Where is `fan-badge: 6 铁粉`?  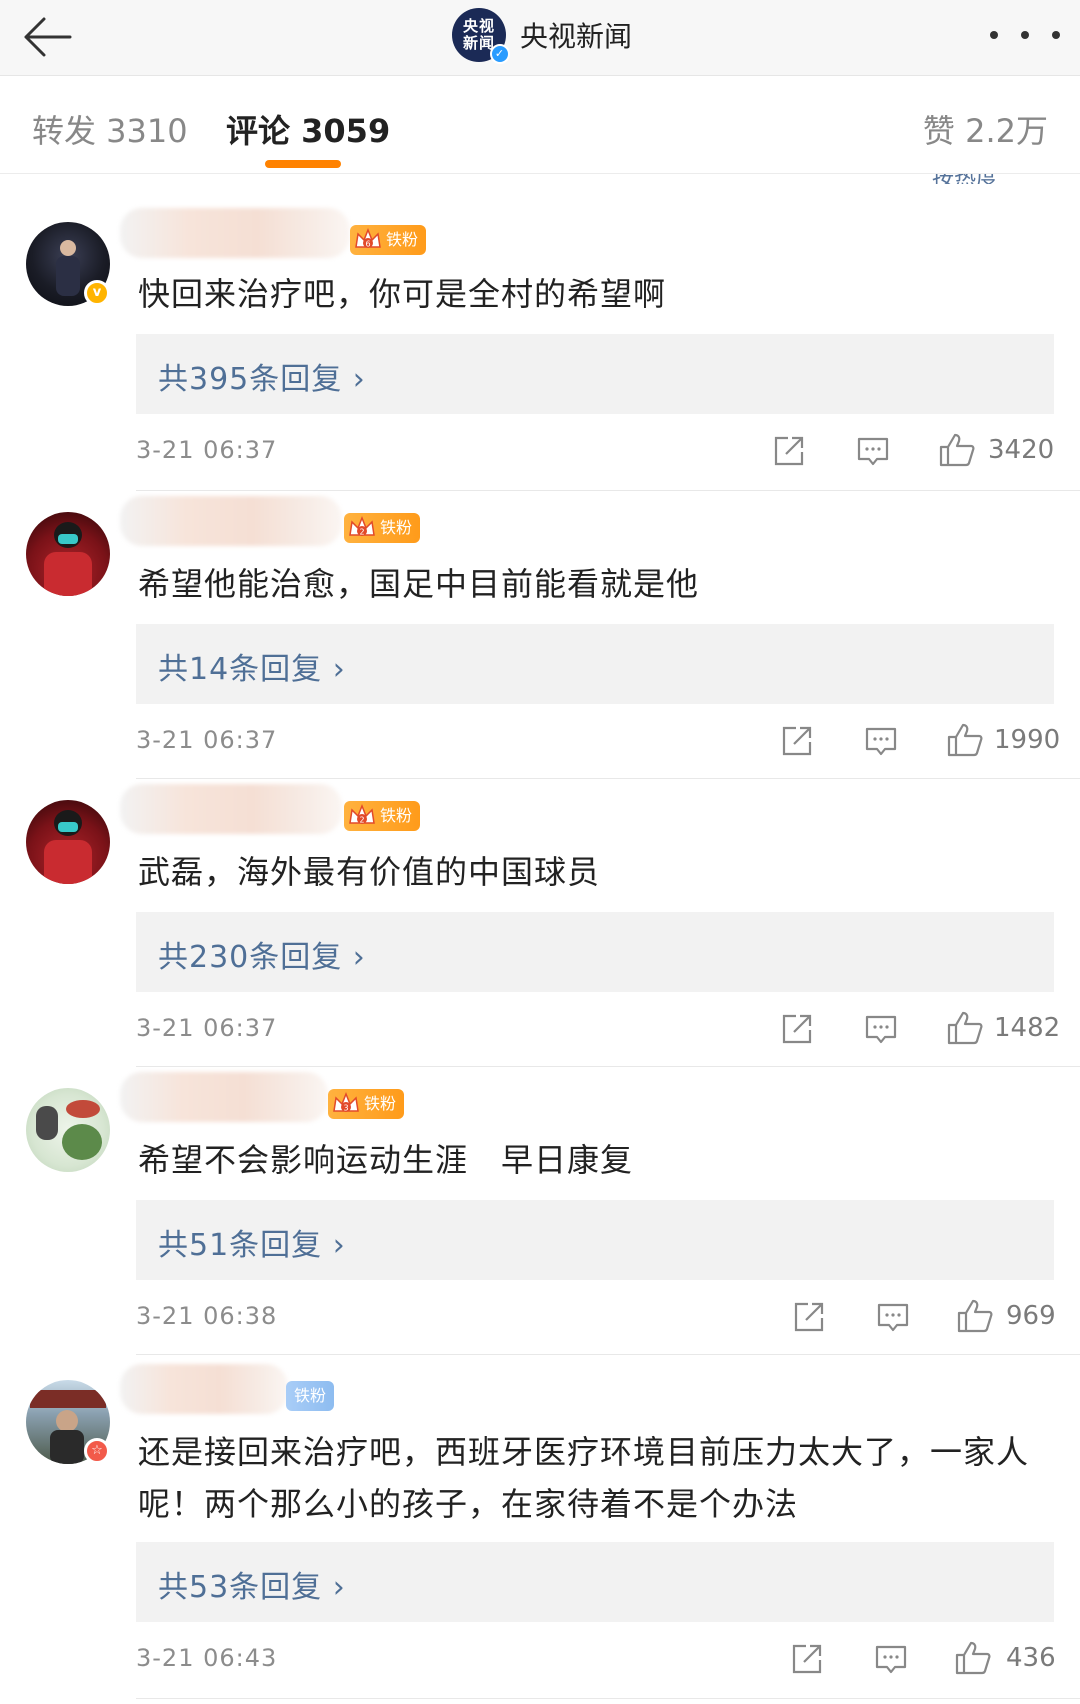 fan-badge: 6 铁粉 is located at coordinates (388, 240).